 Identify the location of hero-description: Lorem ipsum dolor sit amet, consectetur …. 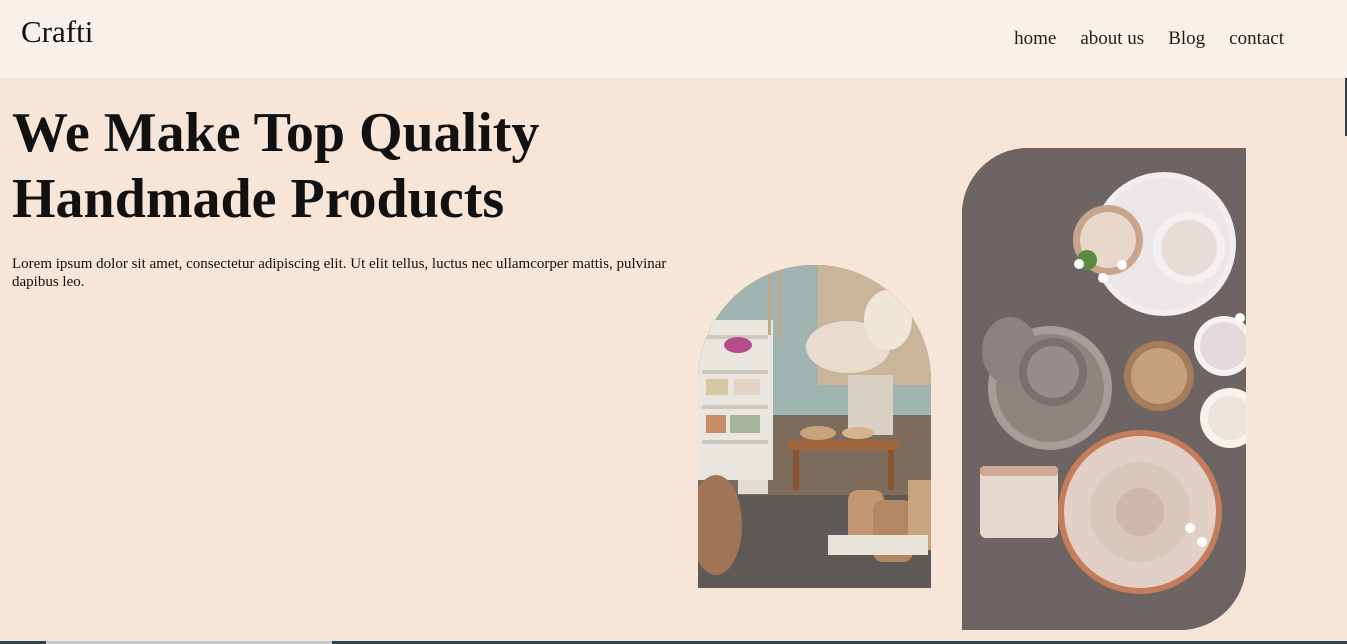
(339, 273).